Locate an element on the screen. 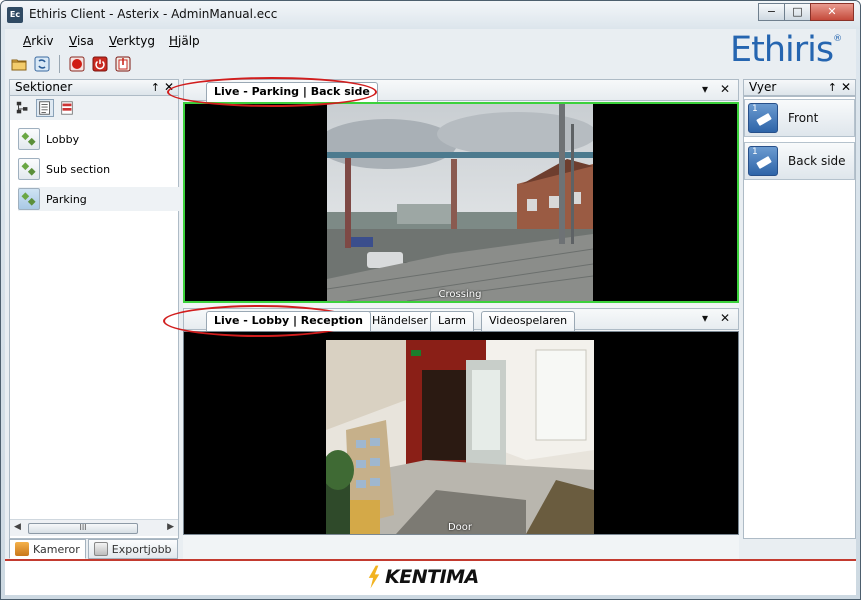 This screenshot has height=600, width=861. app-icon: Ec is located at coordinates (15, 15).